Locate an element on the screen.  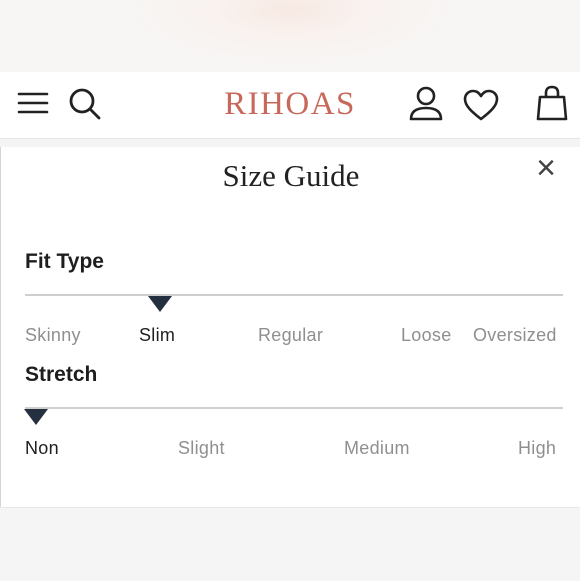
fit-option-regular: Regular is located at coordinates (291, 335).